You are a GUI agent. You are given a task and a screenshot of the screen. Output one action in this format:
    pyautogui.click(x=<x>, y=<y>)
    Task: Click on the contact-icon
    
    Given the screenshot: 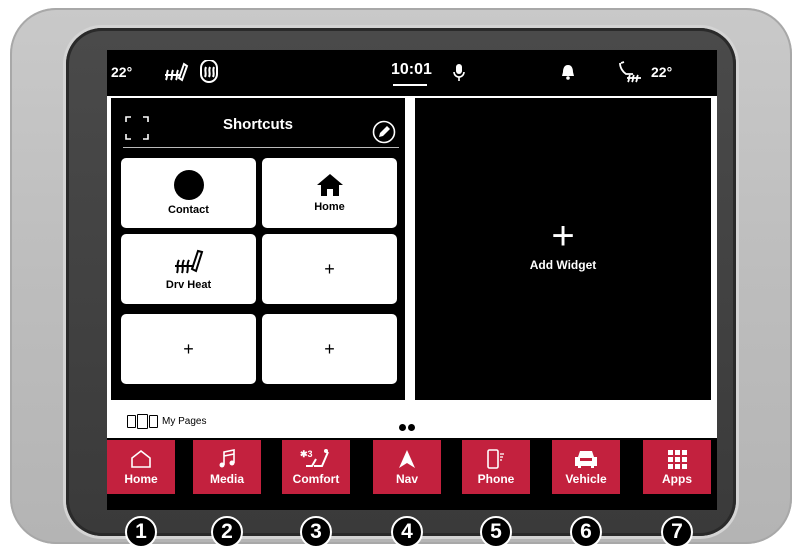 What is the action you would take?
    pyautogui.click(x=188, y=185)
    